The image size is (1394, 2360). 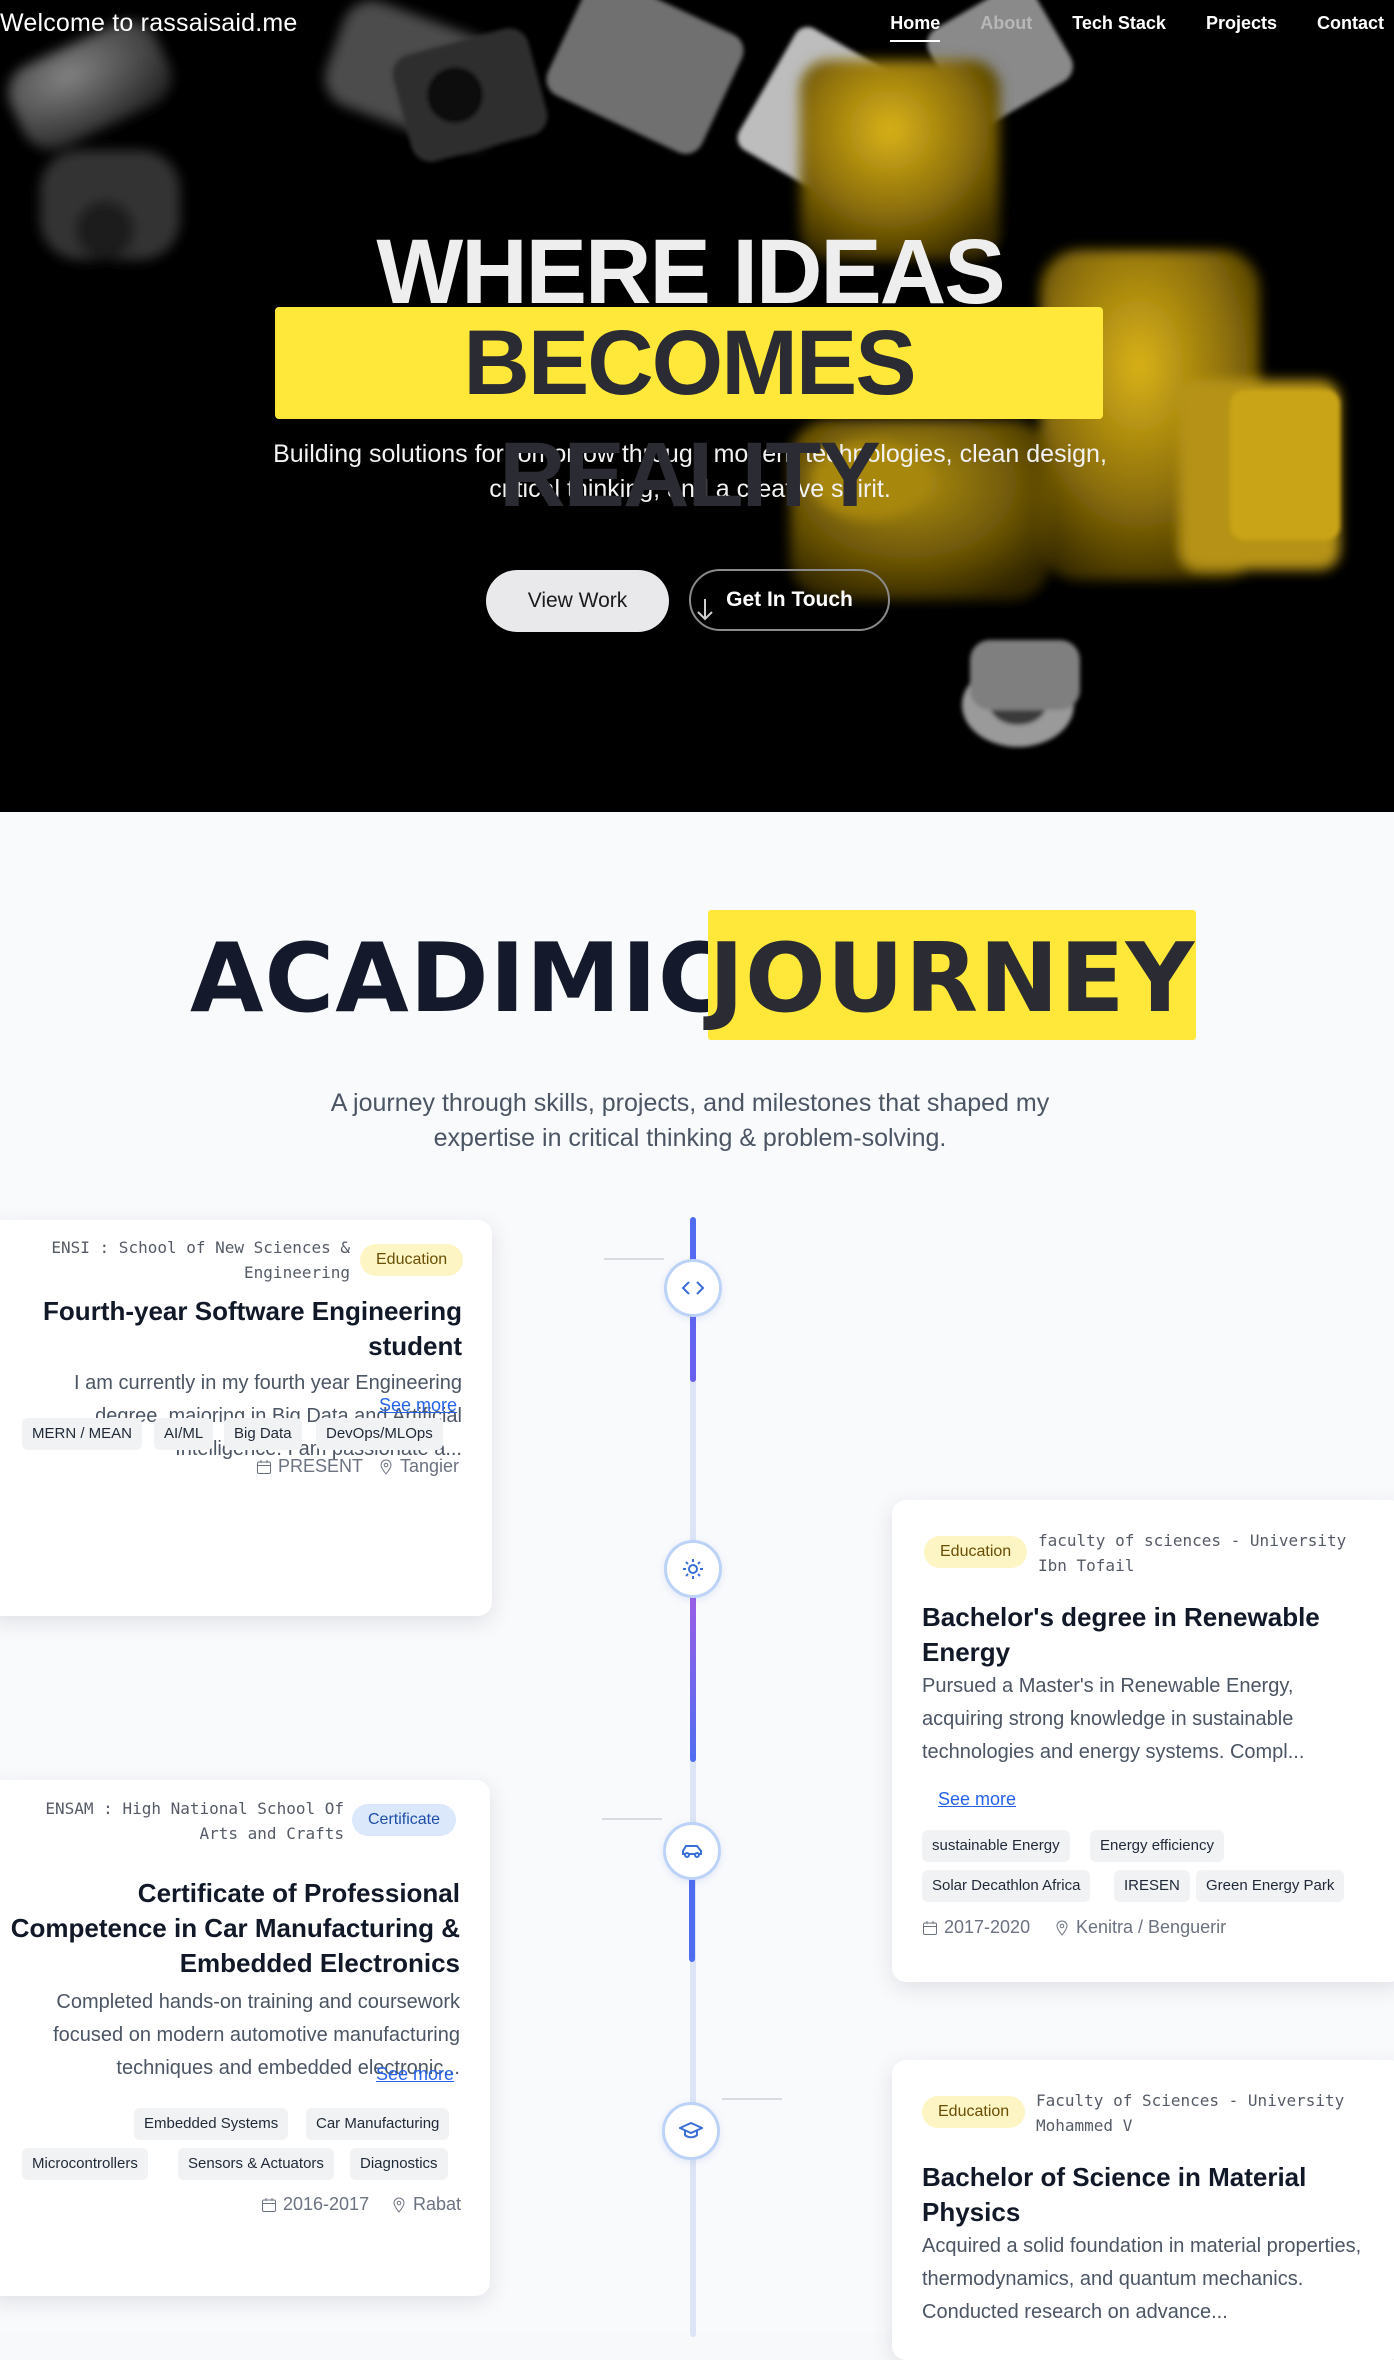 I want to click on get-in-touch-label: Get In Touch, so click(x=789, y=599).